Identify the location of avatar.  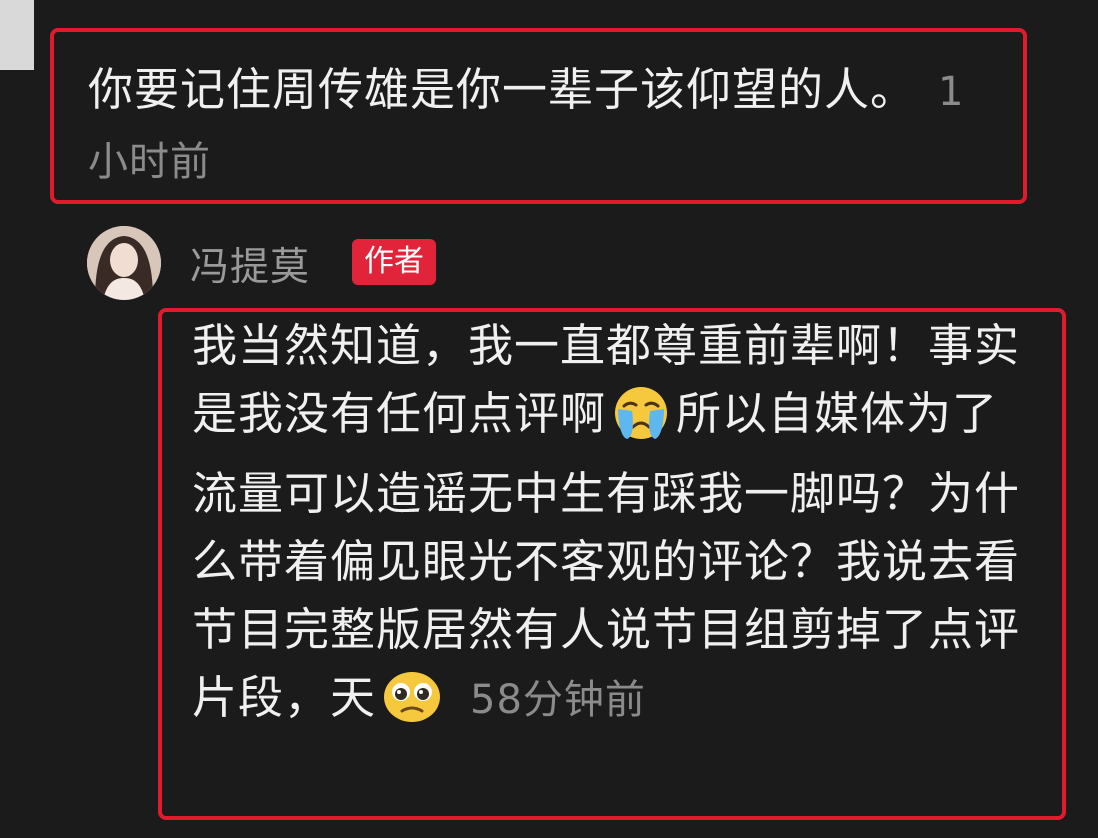
(124, 263).